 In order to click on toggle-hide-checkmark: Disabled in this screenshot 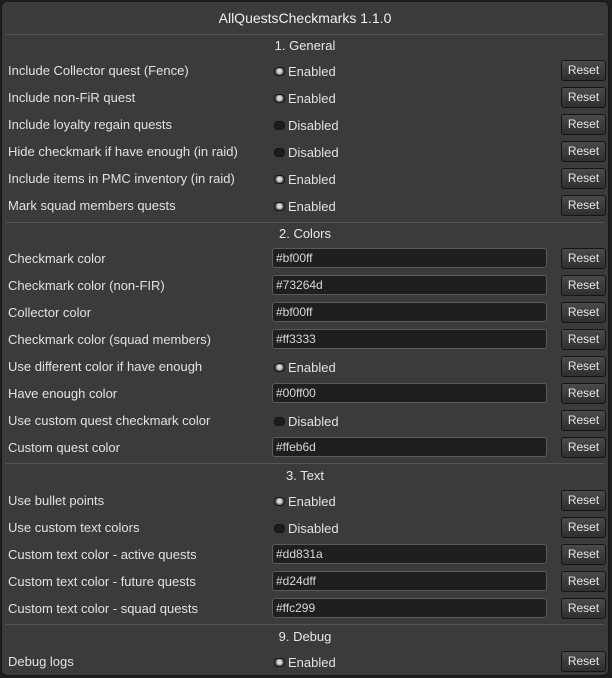, I will do `click(306, 152)`.